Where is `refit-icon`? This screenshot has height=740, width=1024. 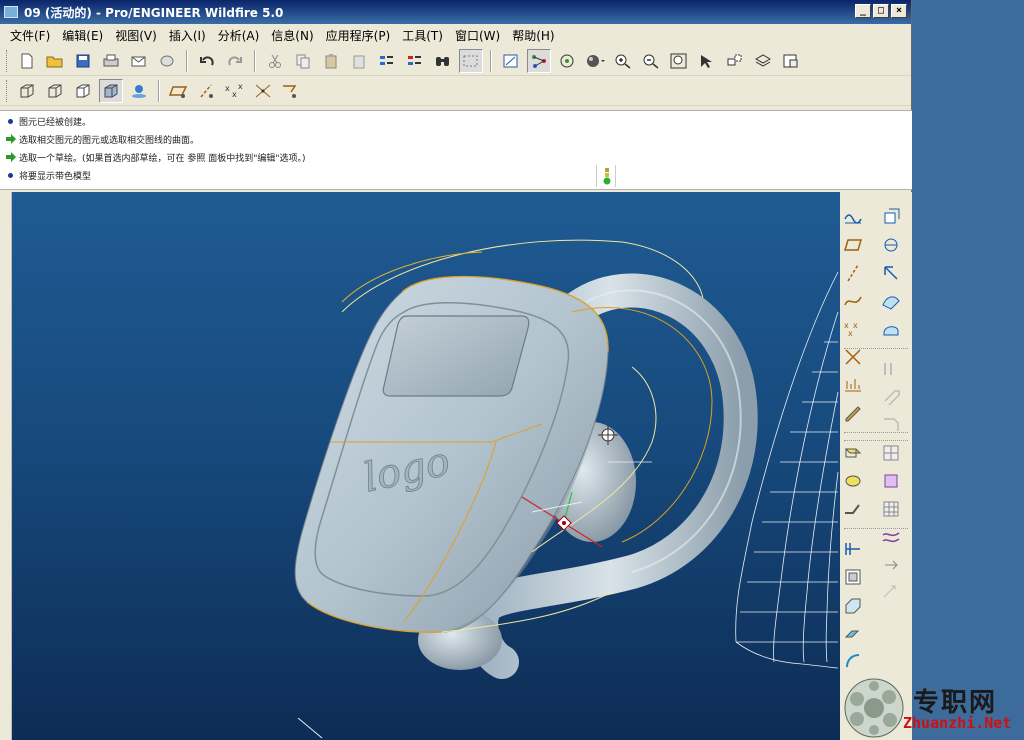
refit-icon is located at coordinates (511, 61).